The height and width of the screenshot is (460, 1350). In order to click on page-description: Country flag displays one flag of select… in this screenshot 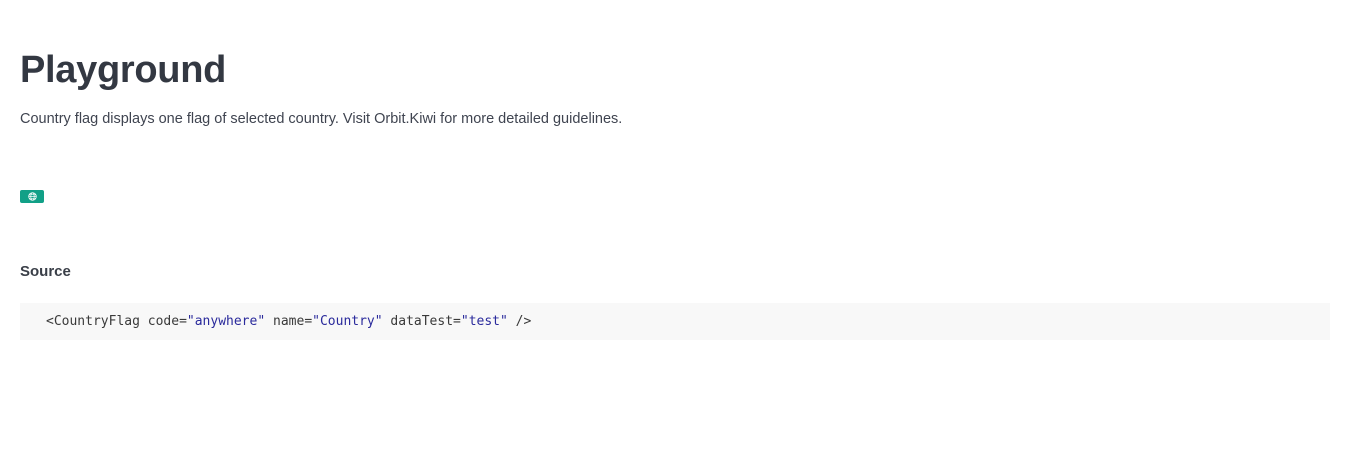, I will do `click(321, 119)`.